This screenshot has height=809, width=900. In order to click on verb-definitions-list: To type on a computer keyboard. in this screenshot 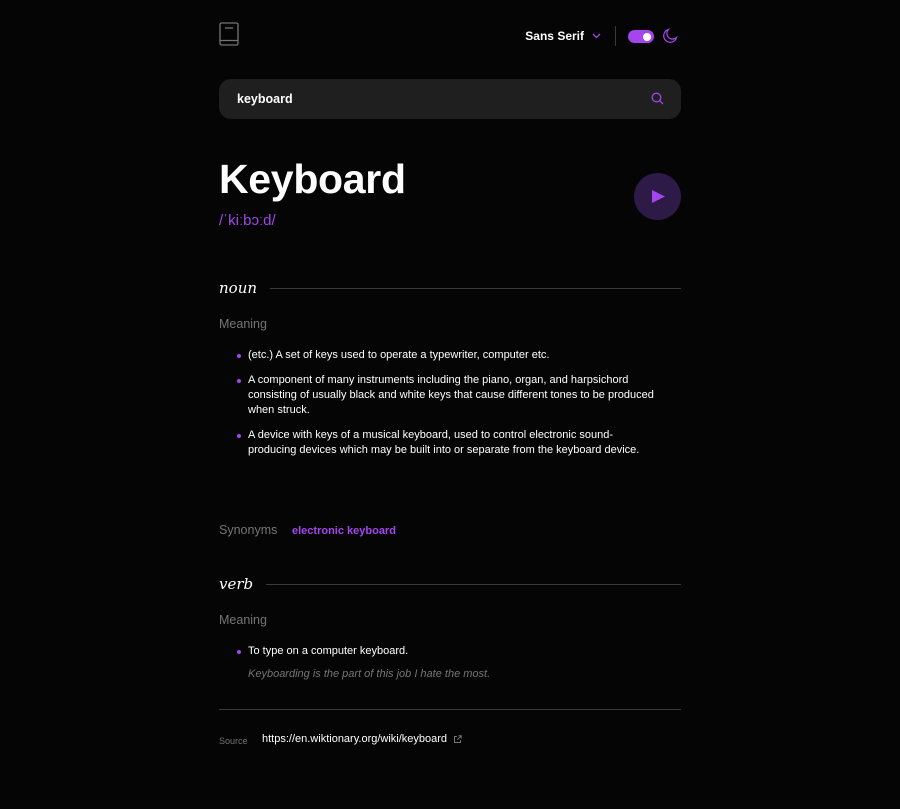, I will do `click(447, 656)`.